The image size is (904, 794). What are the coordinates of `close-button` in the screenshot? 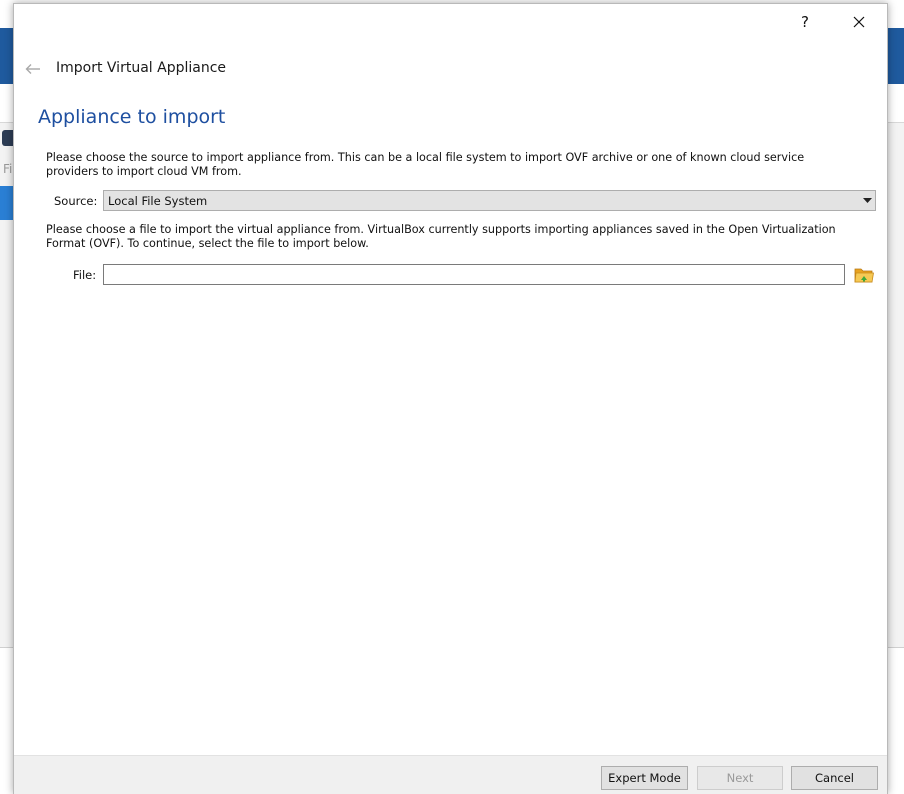 It's located at (859, 22).